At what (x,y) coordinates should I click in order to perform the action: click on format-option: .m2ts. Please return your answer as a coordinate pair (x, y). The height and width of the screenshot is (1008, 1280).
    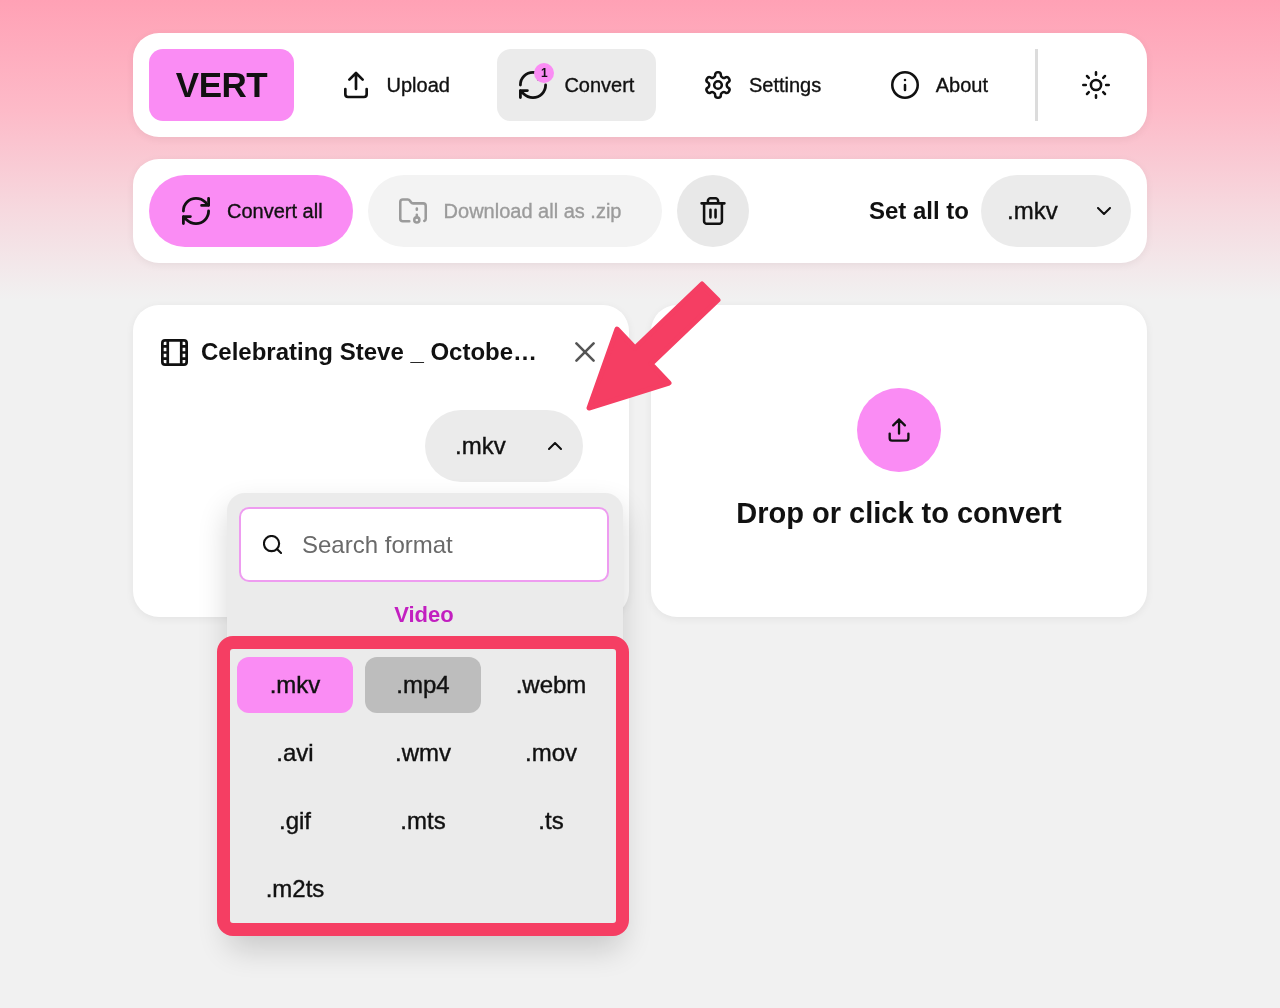
    Looking at the image, I should click on (295, 889).